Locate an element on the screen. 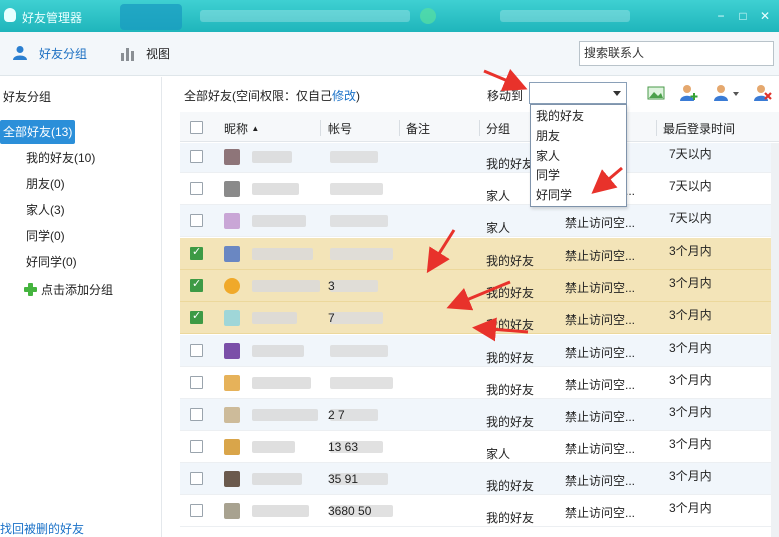 The image size is (779, 537). add-friend-icon is located at coordinates (689, 93).